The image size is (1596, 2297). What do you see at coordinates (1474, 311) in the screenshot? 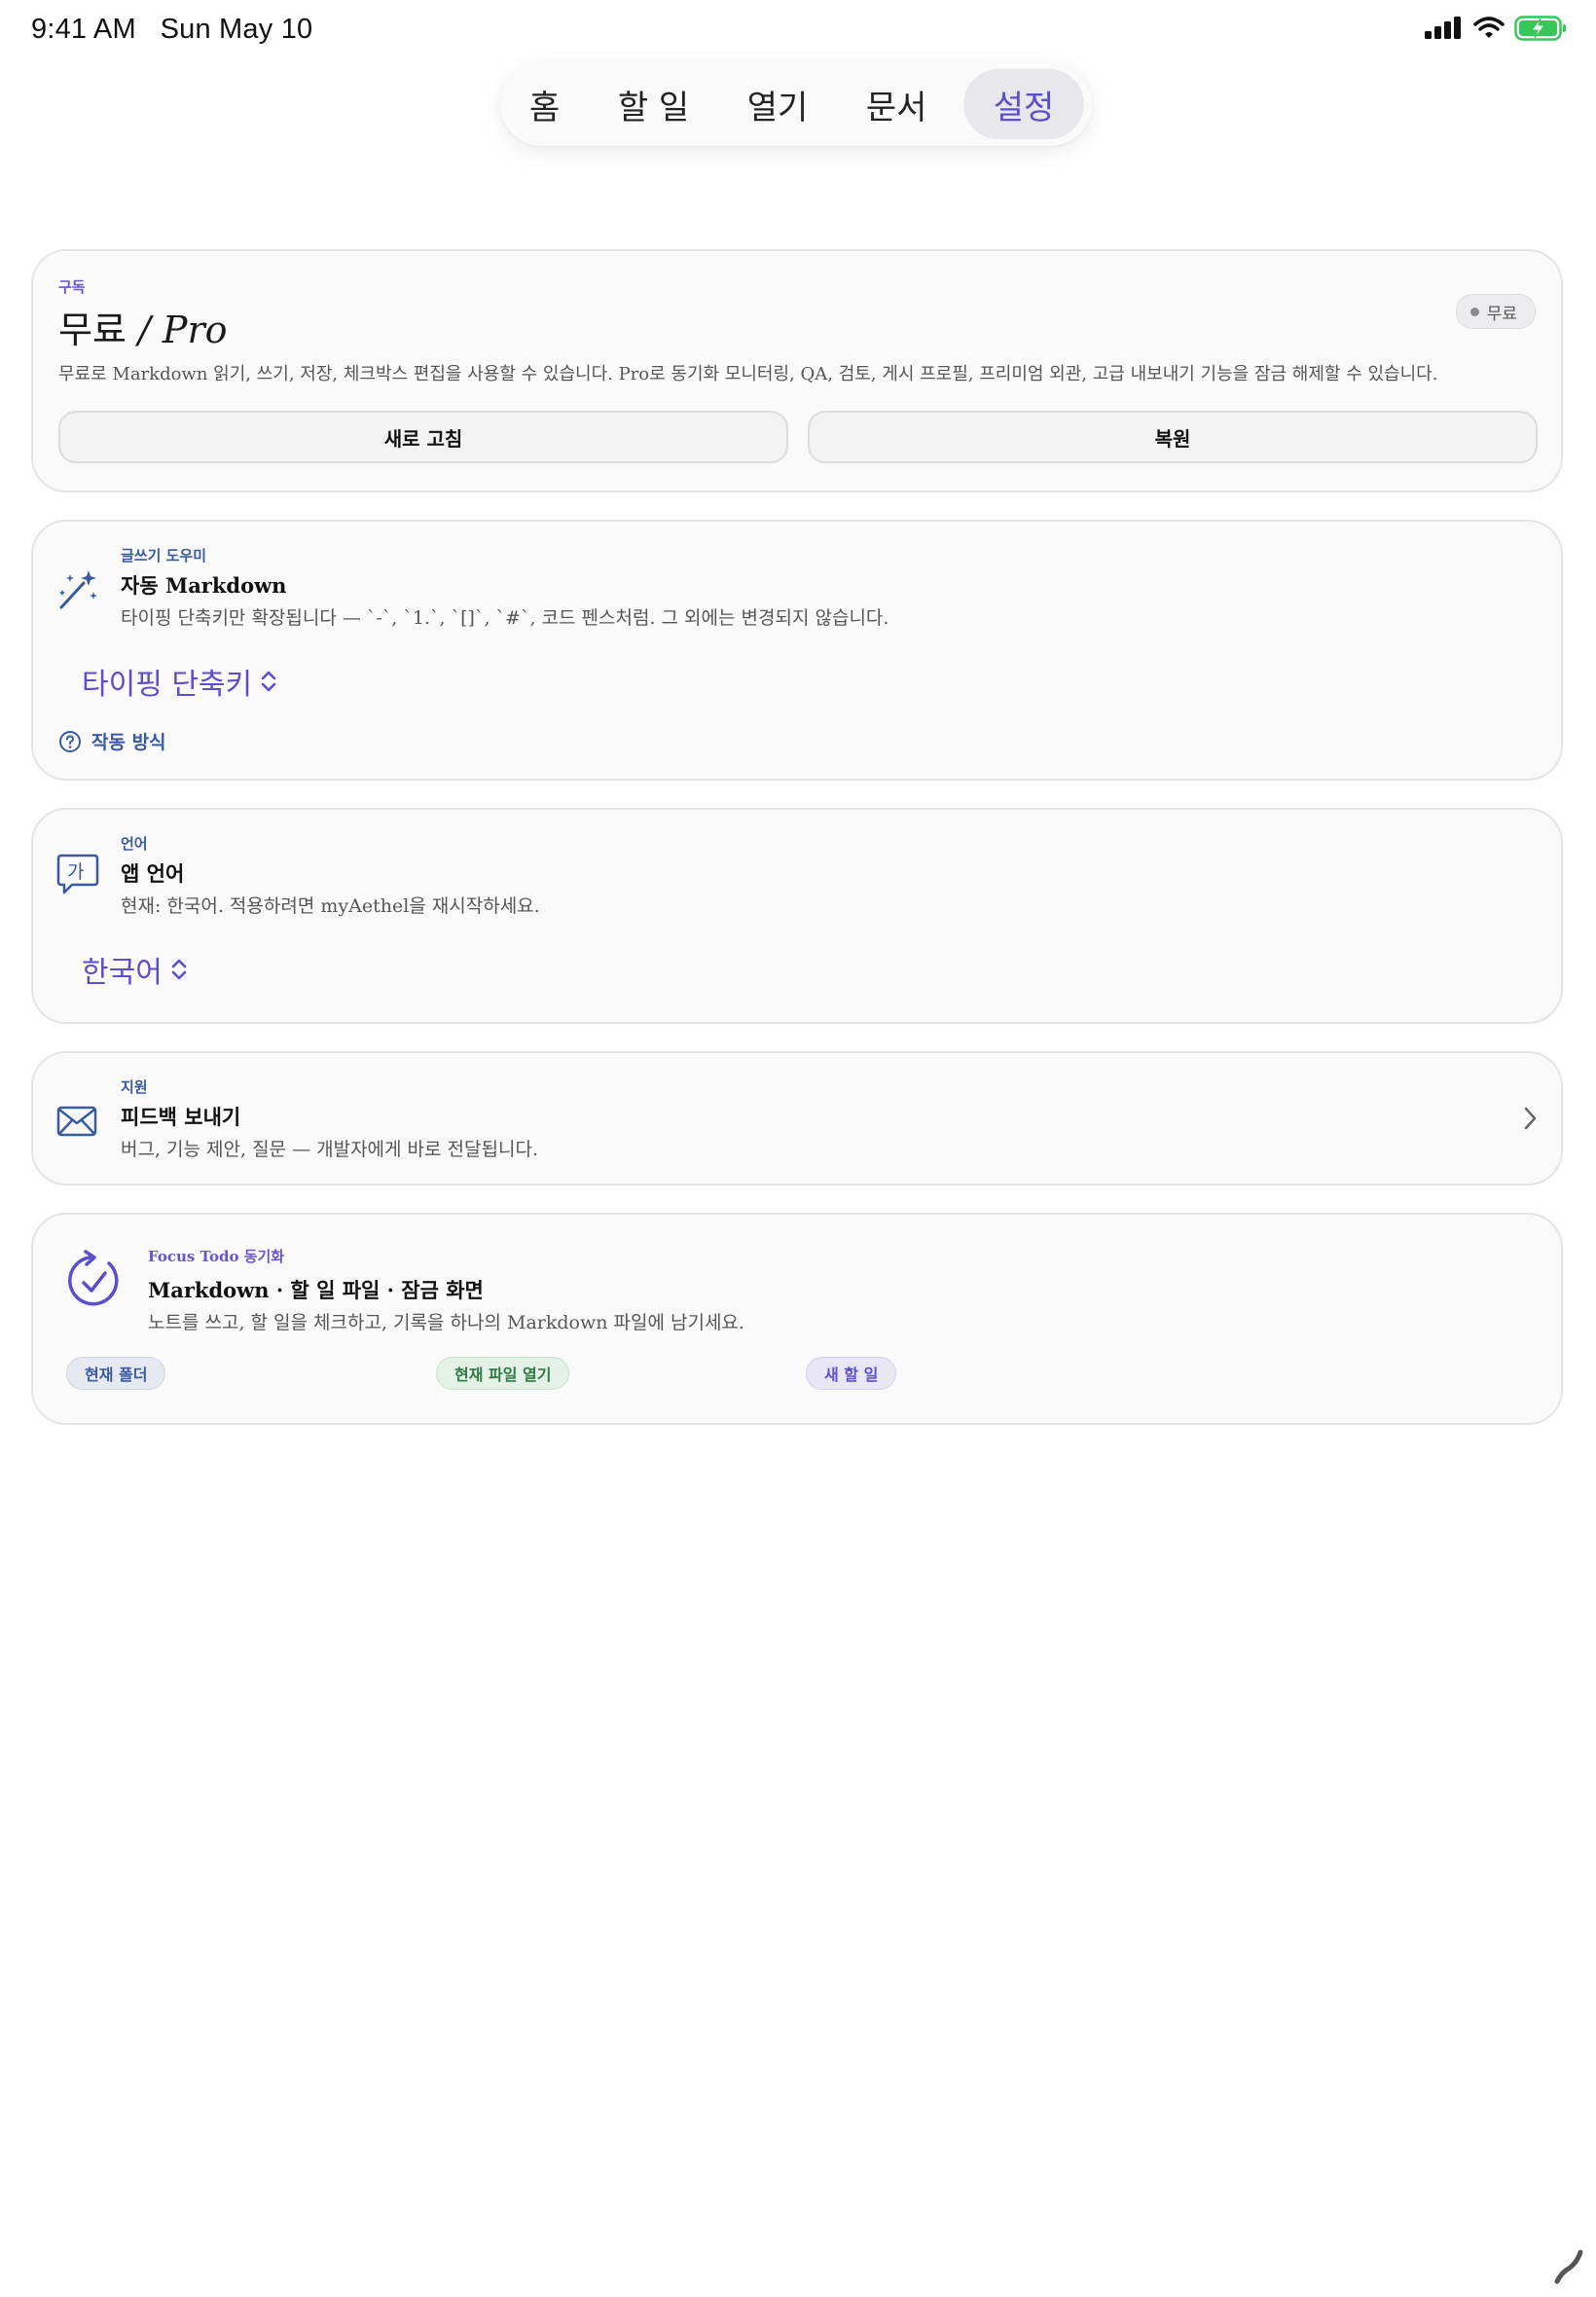
I see `status-dot-icon` at bounding box center [1474, 311].